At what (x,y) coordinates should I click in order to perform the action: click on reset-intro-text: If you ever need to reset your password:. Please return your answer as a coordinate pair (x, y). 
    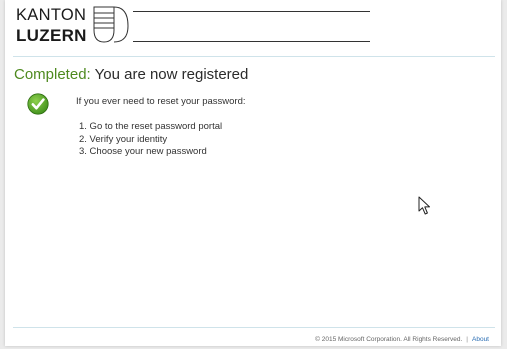
    Looking at the image, I should click on (161, 101).